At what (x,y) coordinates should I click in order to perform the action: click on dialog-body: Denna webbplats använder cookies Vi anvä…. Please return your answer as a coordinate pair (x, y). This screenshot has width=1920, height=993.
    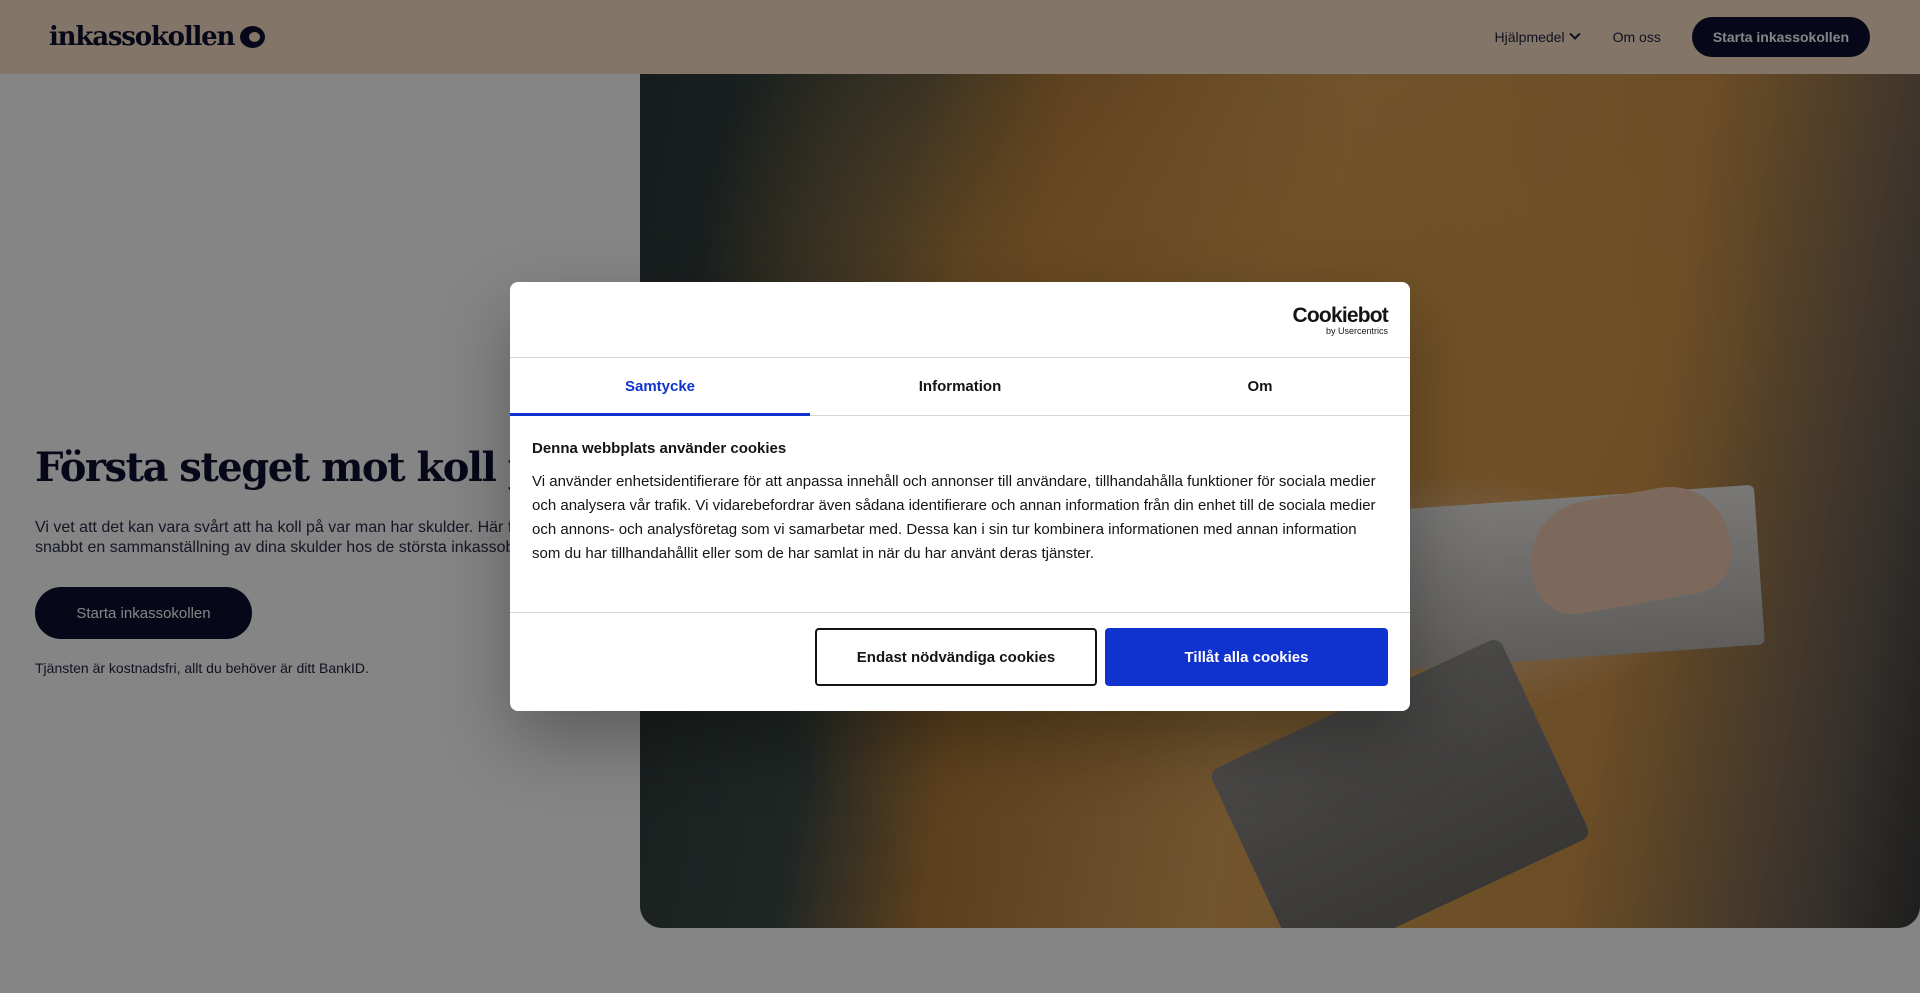
    Looking at the image, I should click on (960, 514).